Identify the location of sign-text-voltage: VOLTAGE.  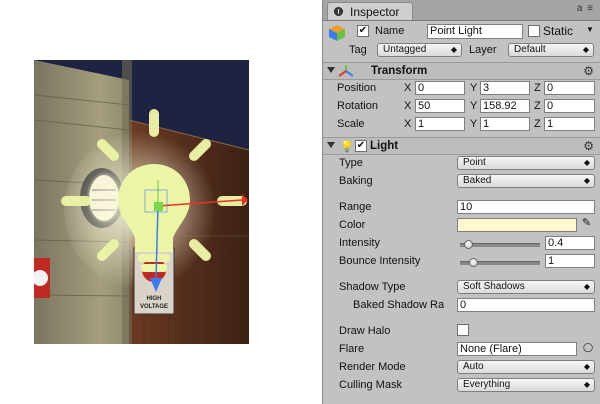
(154, 307).